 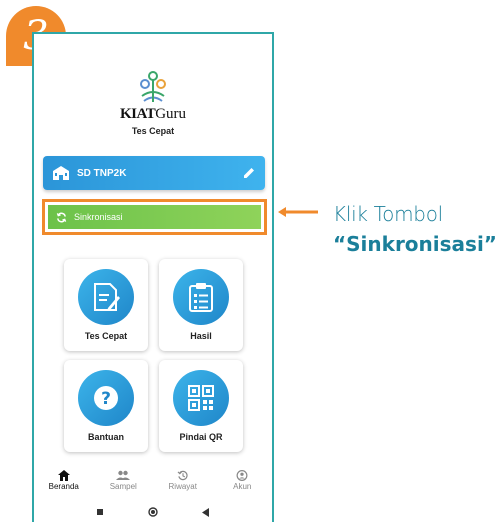 What do you see at coordinates (100, 512) in the screenshot?
I see `recent-apps-icon` at bounding box center [100, 512].